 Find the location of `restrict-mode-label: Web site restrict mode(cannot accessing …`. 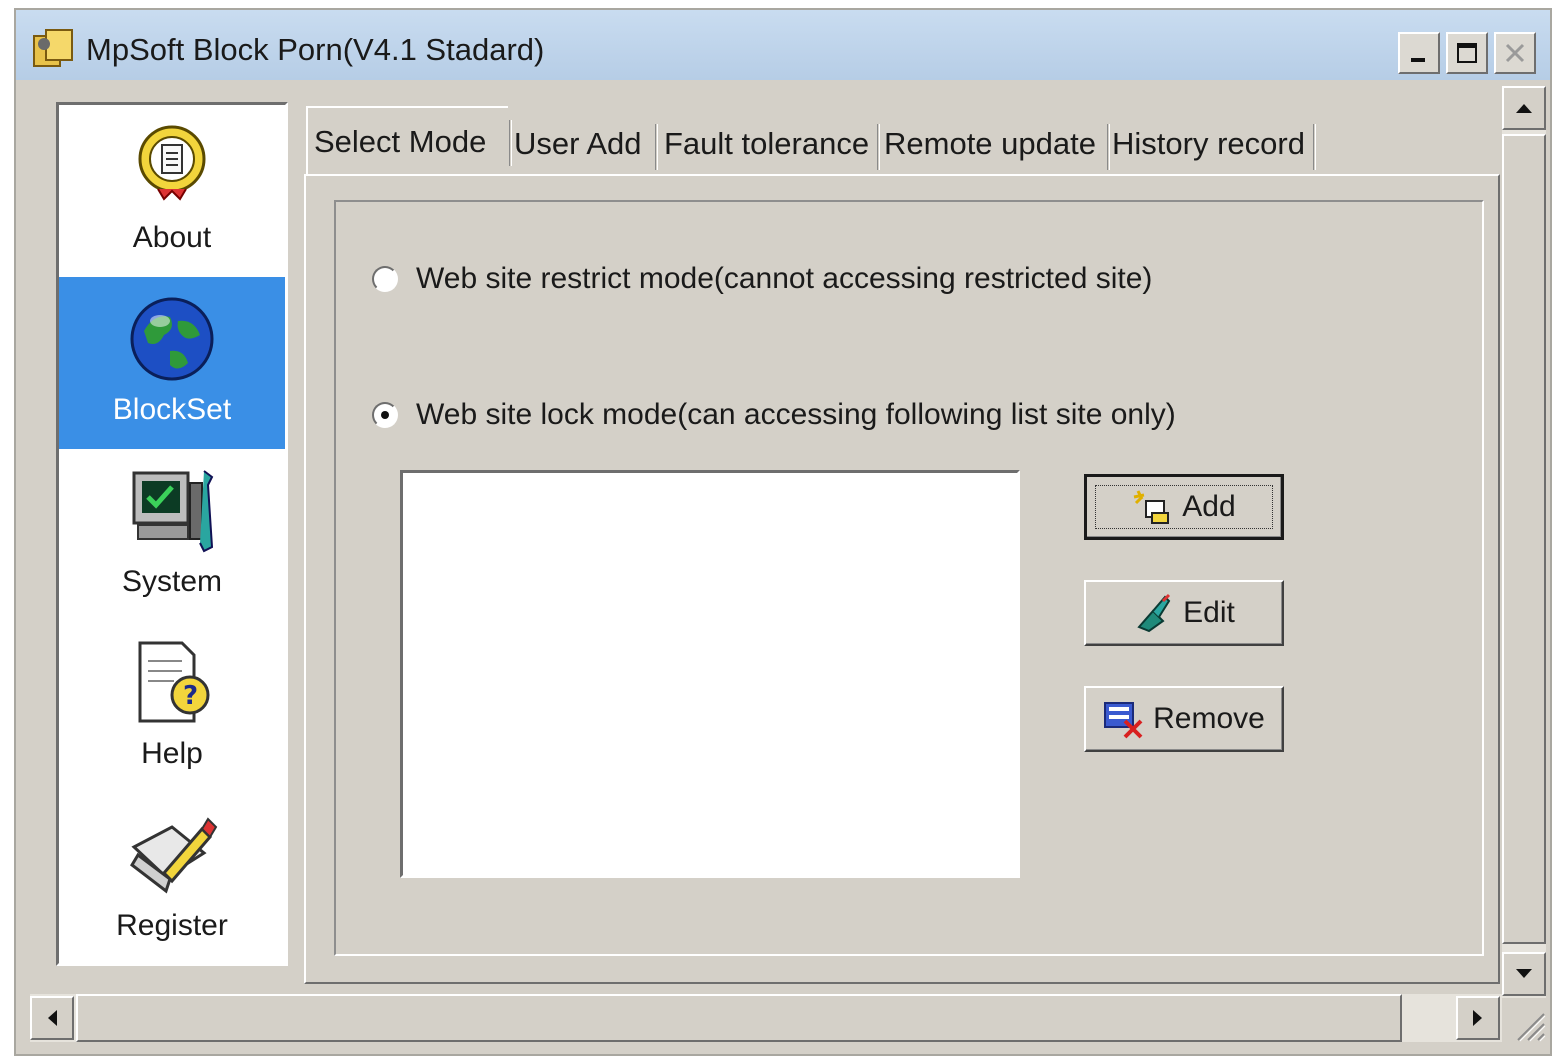

restrict-mode-label: Web site restrict mode(cannot accessing … is located at coordinates (784, 278).